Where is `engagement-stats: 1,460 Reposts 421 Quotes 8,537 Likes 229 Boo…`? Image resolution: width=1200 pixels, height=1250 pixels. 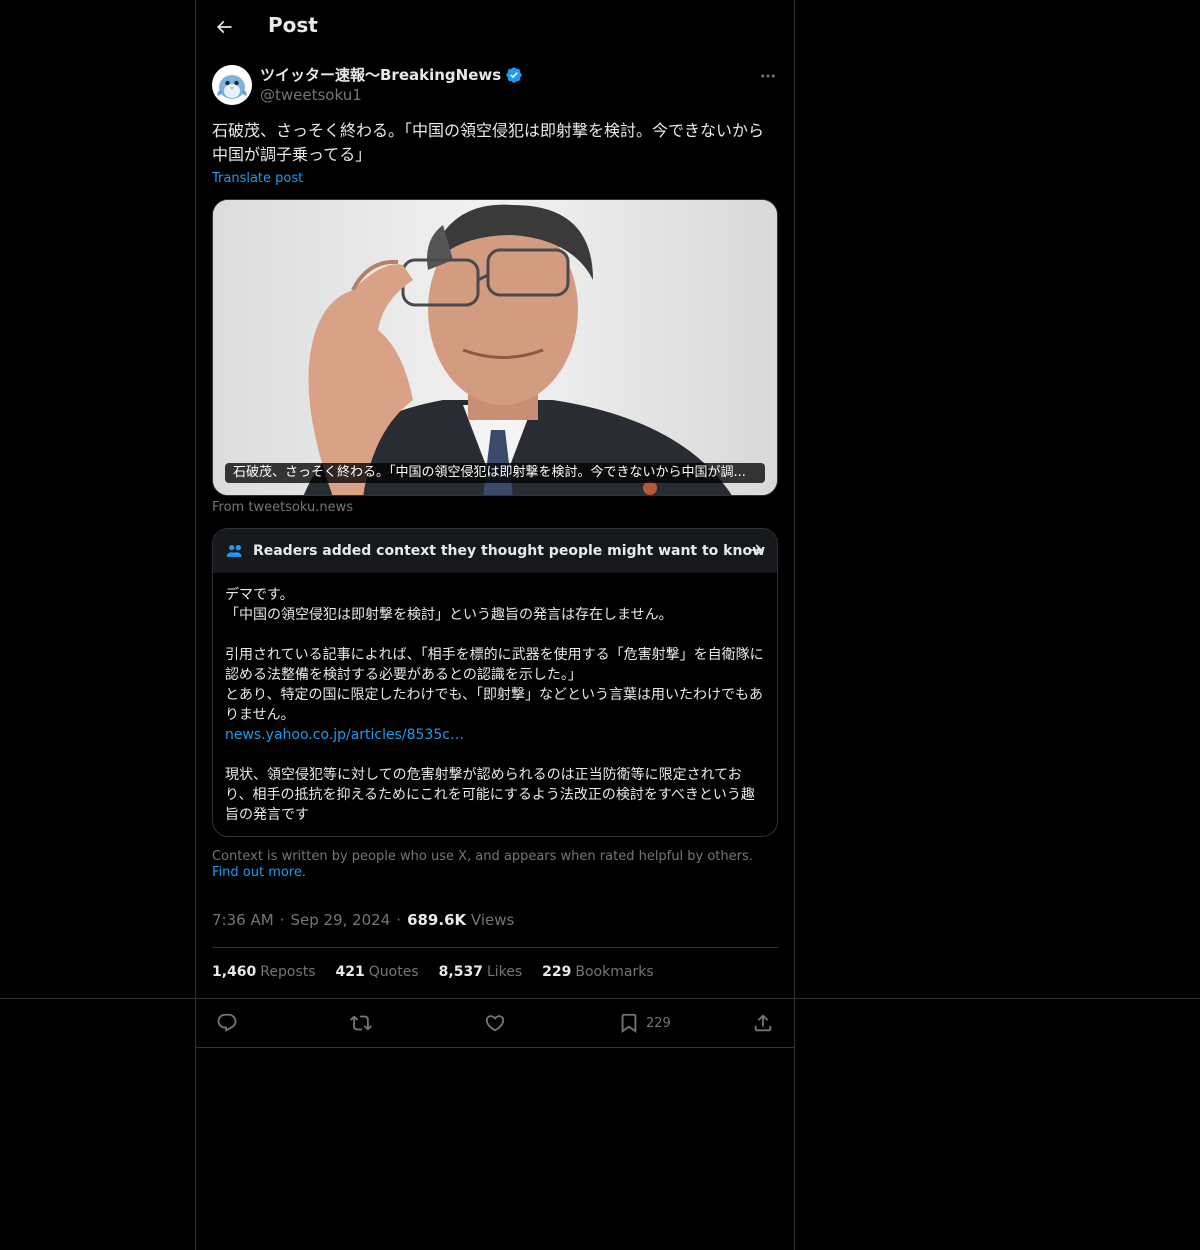
engagement-stats: 1,460 Reposts 421 Quotes 8,537 Likes 229 Boo… is located at coordinates (433, 972).